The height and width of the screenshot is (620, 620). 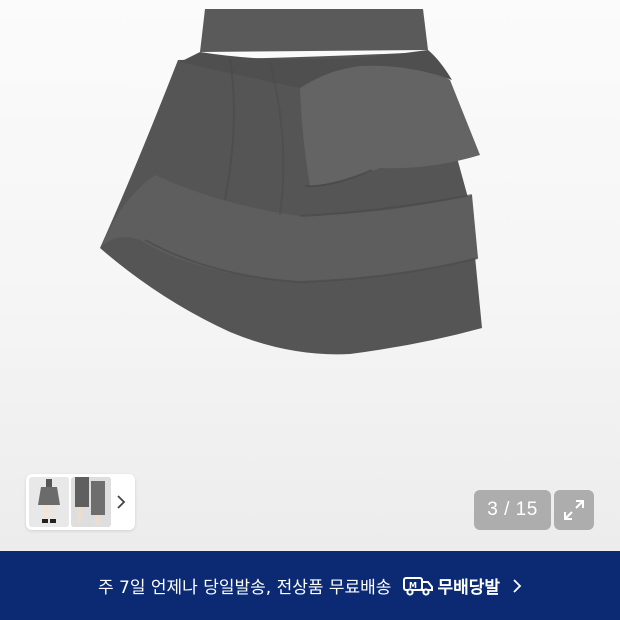 I want to click on thumbnail-next-button, so click(x=121, y=502).